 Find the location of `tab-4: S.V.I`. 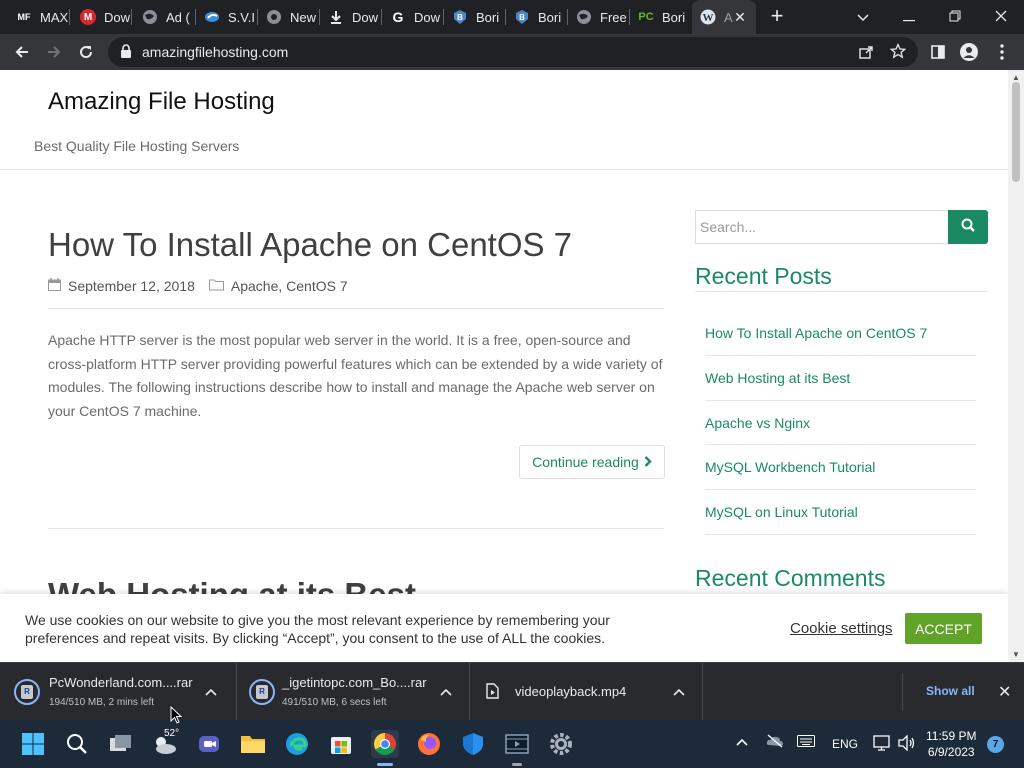

tab-4: S.V.I is located at coordinates (227, 17).